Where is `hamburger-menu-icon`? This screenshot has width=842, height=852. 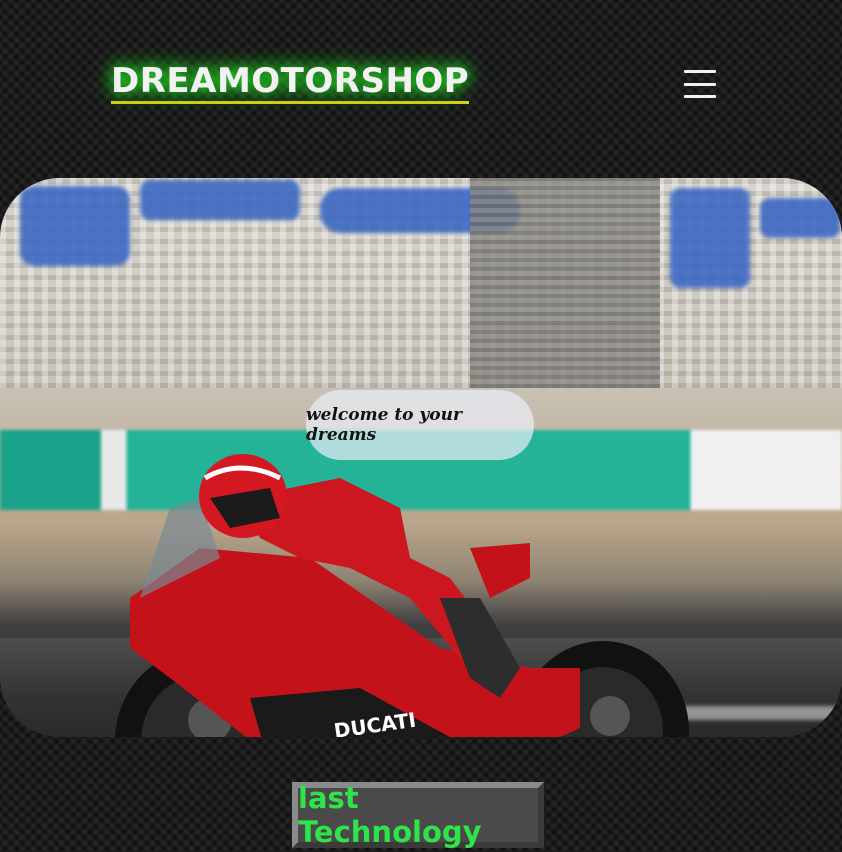
hamburger-menu-icon is located at coordinates (700, 84).